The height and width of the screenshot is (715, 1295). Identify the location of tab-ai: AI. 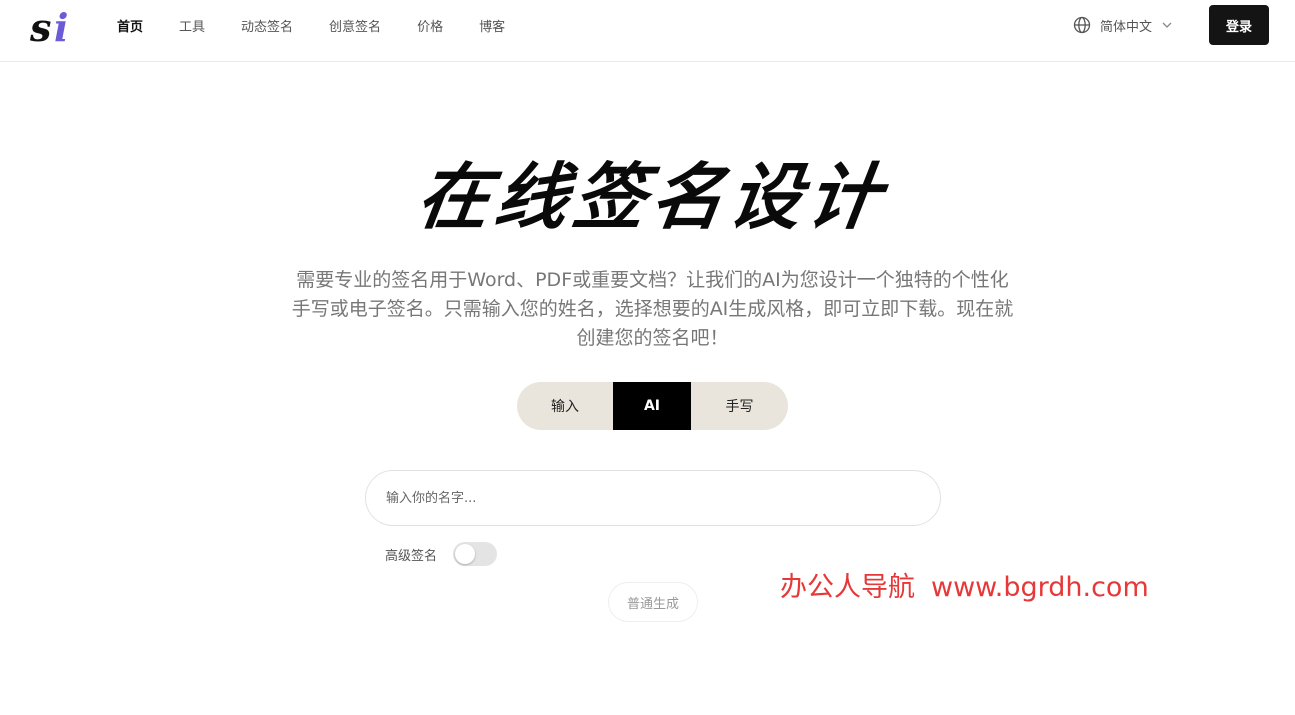
(652, 406).